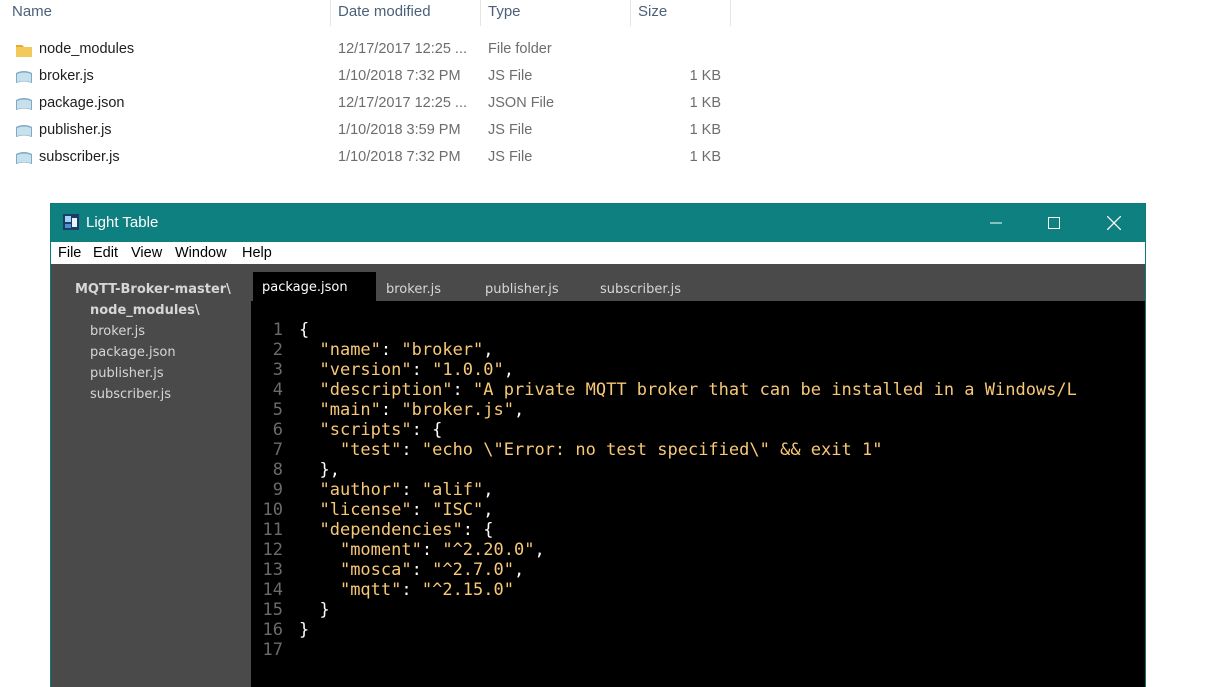  Describe the element at coordinates (79, 157) in the screenshot. I see `file-name: subscriber.js` at that location.